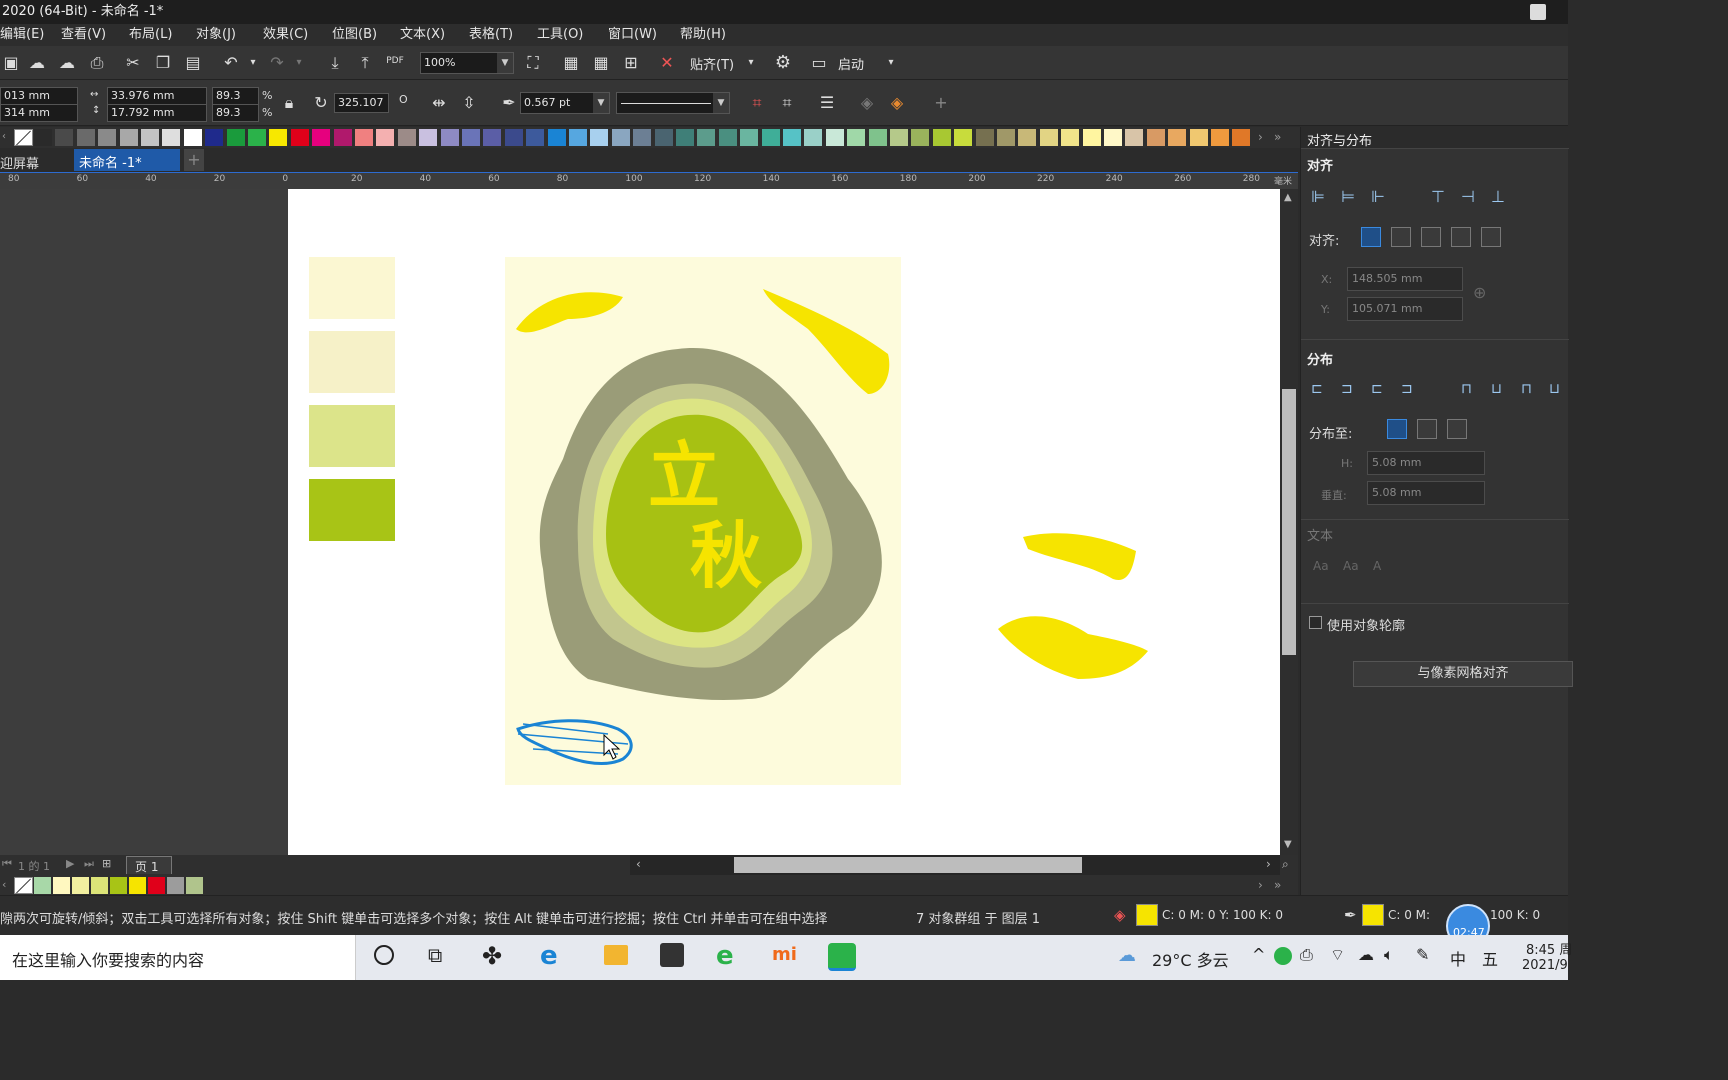 The height and width of the screenshot is (1080, 1728). Describe the element at coordinates (1366, 954) in the screenshot. I see `onedrive-icon: ☁` at that location.